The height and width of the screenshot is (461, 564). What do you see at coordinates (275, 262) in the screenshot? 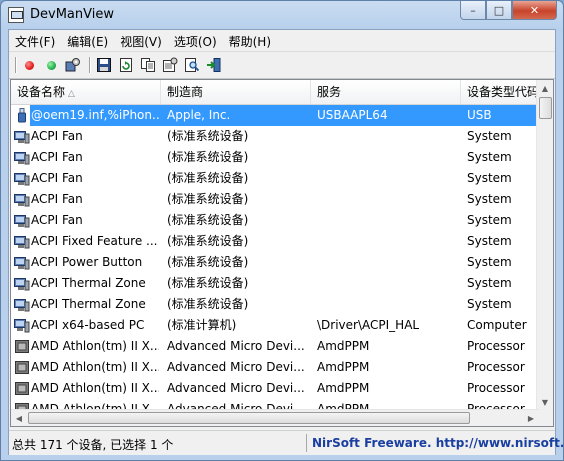
I see `table-row: ACPI Power Button (标准系统设备) System` at bounding box center [275, 262].